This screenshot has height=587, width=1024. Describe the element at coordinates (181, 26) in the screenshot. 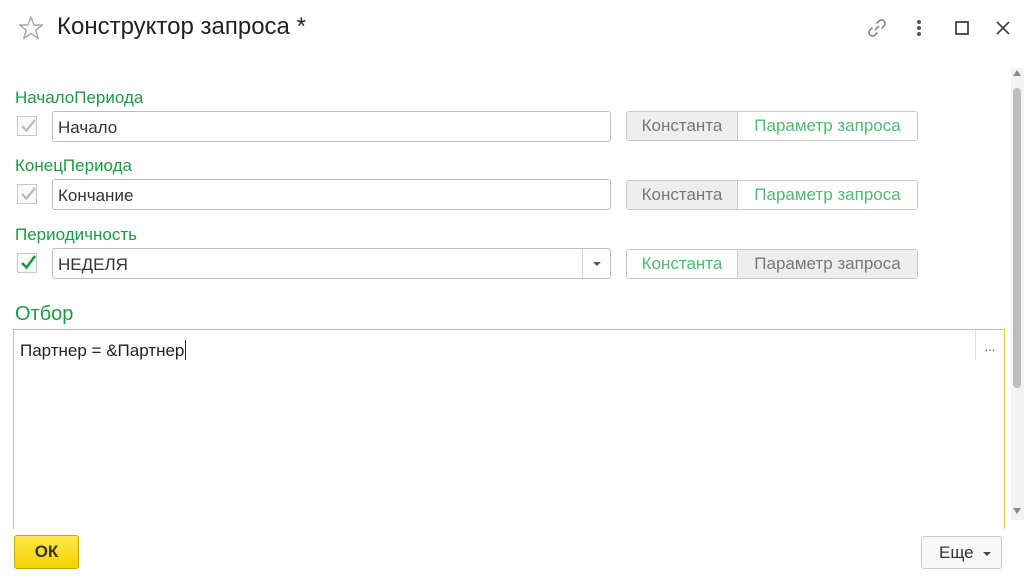

I see `window-title: Конструктор запроса *` at that location.